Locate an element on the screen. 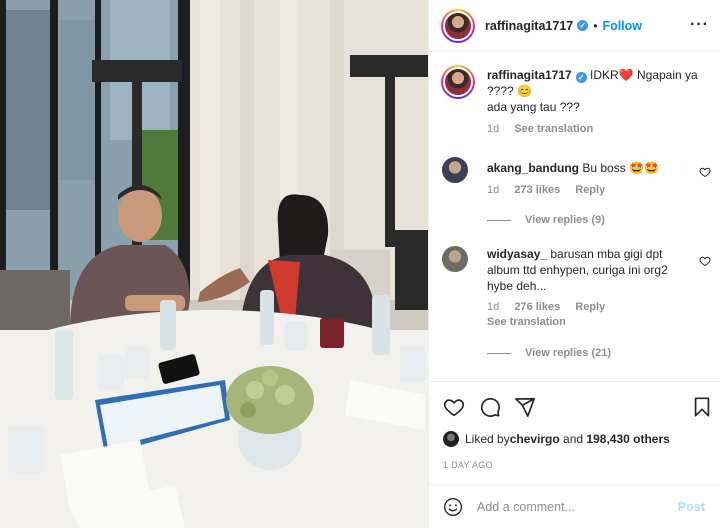 Image resolution: width=720 pixels, height=528 pixels. comment-text: akang_bandung Bu boss 🤩🤩 is located at coordinates (588, 168).